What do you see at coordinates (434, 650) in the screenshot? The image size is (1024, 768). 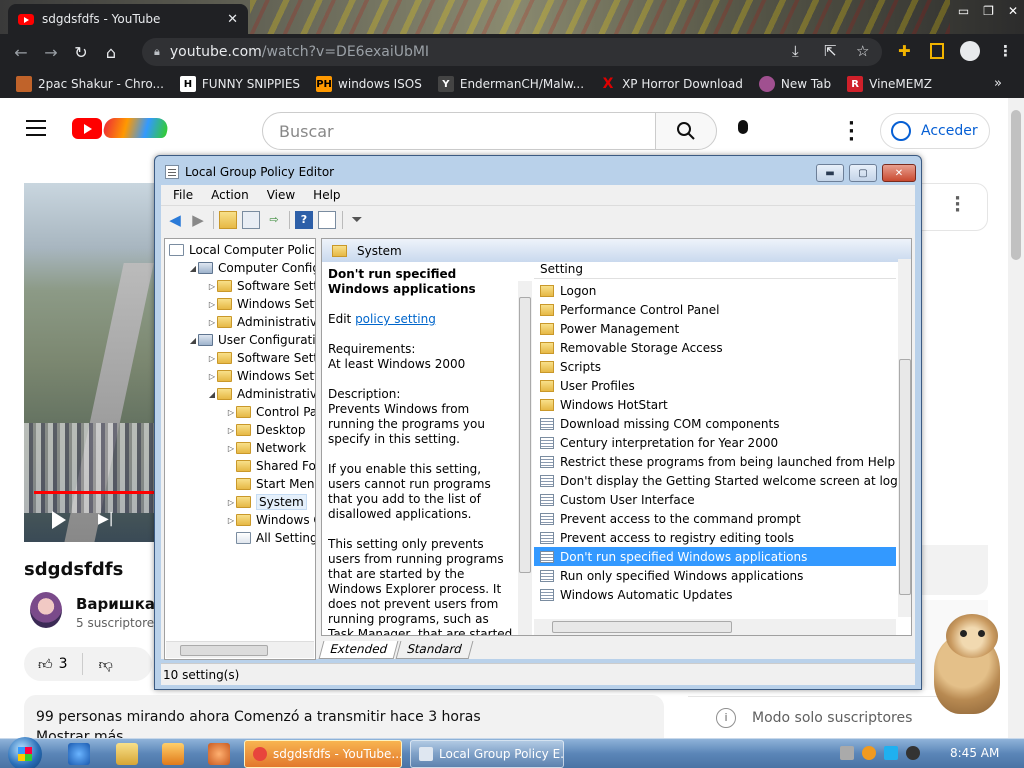 I see `tab-standard: Standard` at bounding box center [434, 650].